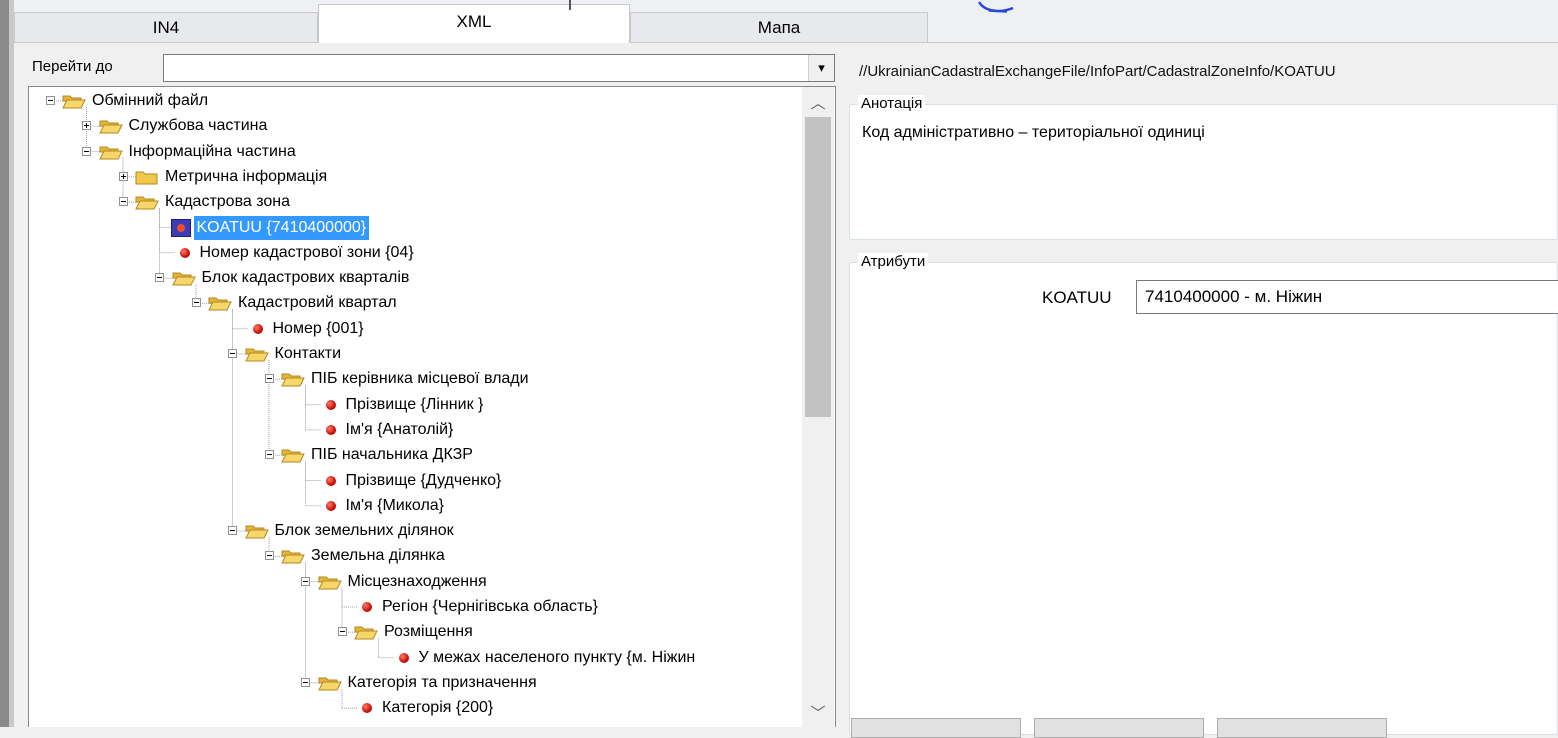  I want to click on tree-item: Блок кадастрових кварталів, so click(220, 278).